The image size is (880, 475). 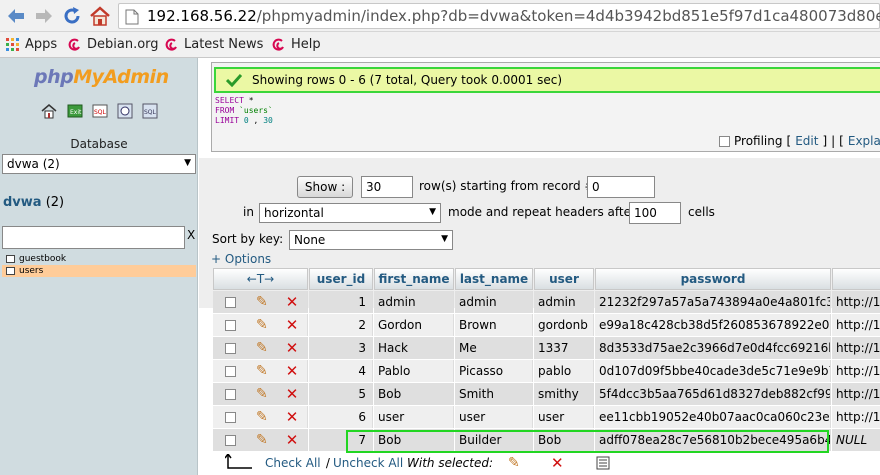 I want to click on table-name: guestbook, so click(x=42, y=259).